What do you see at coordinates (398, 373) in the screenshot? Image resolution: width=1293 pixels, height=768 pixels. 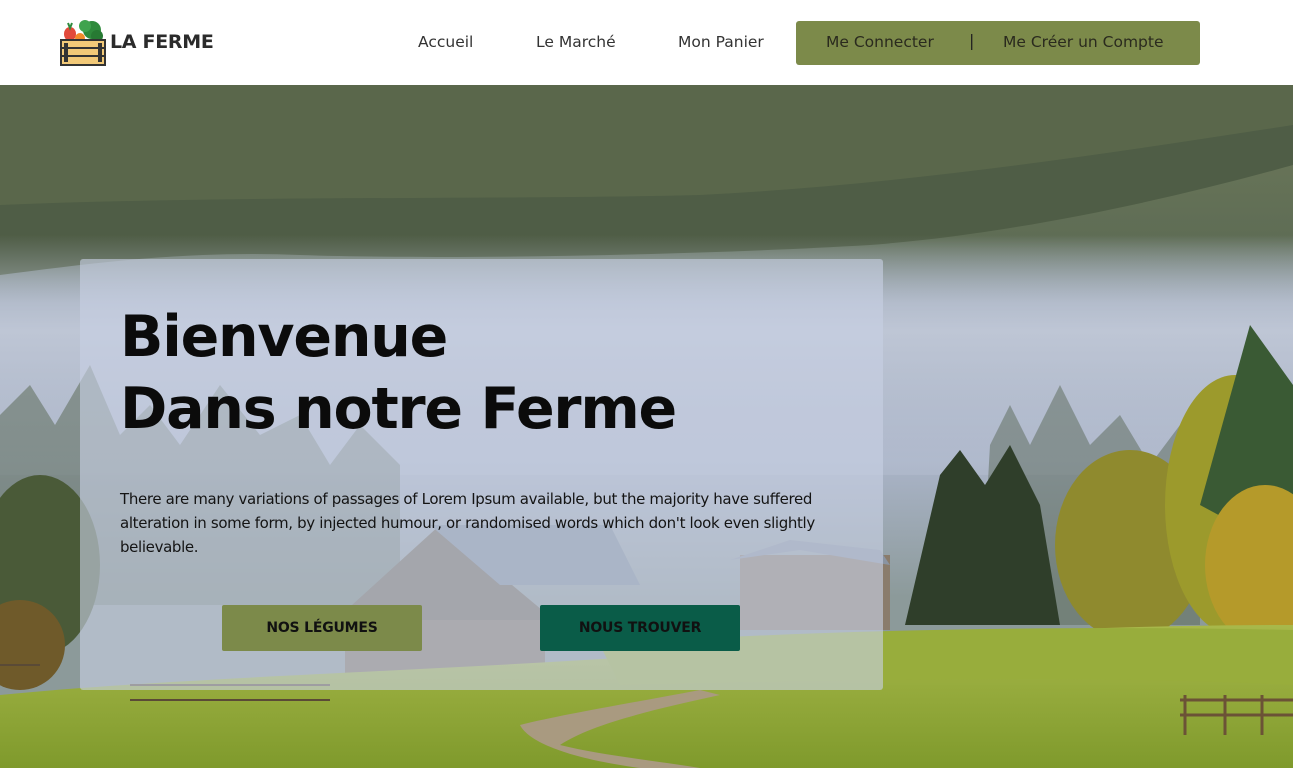 I see `hero-title: Bienvenue Dans notre Ferme` at bounding box center [398, 373].